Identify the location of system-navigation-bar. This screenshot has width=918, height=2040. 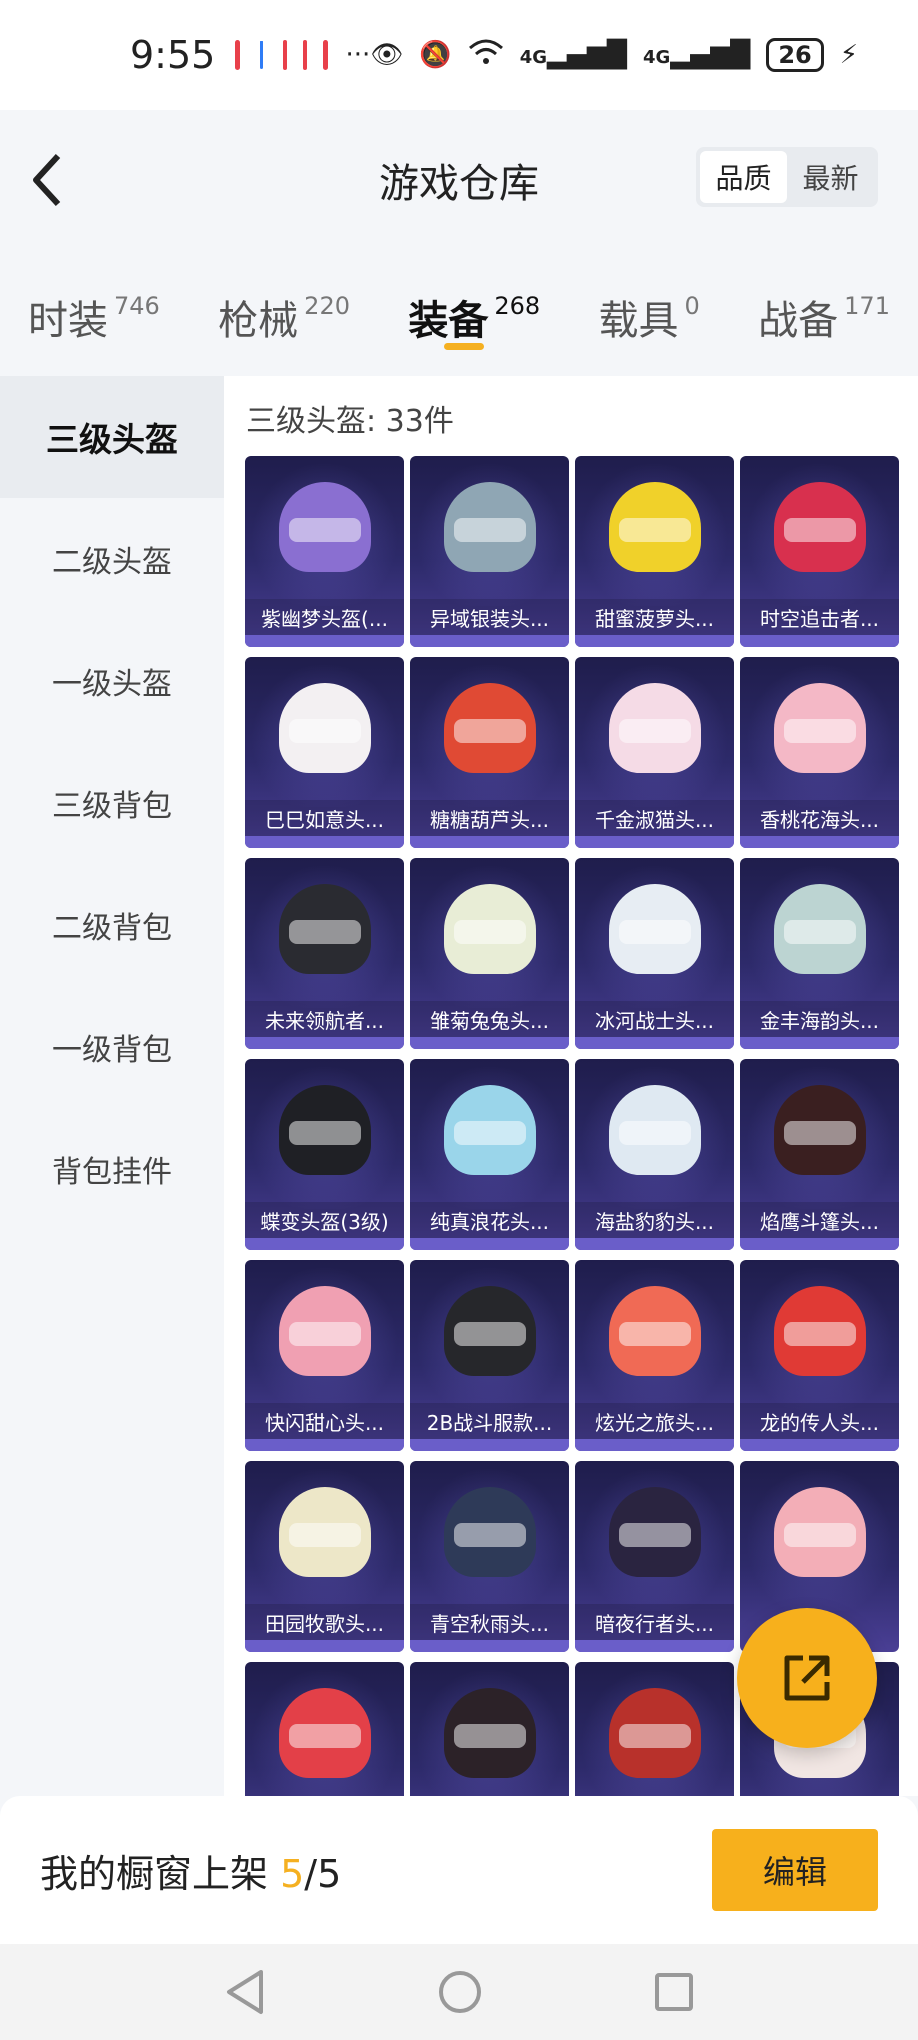
(459, 1992).